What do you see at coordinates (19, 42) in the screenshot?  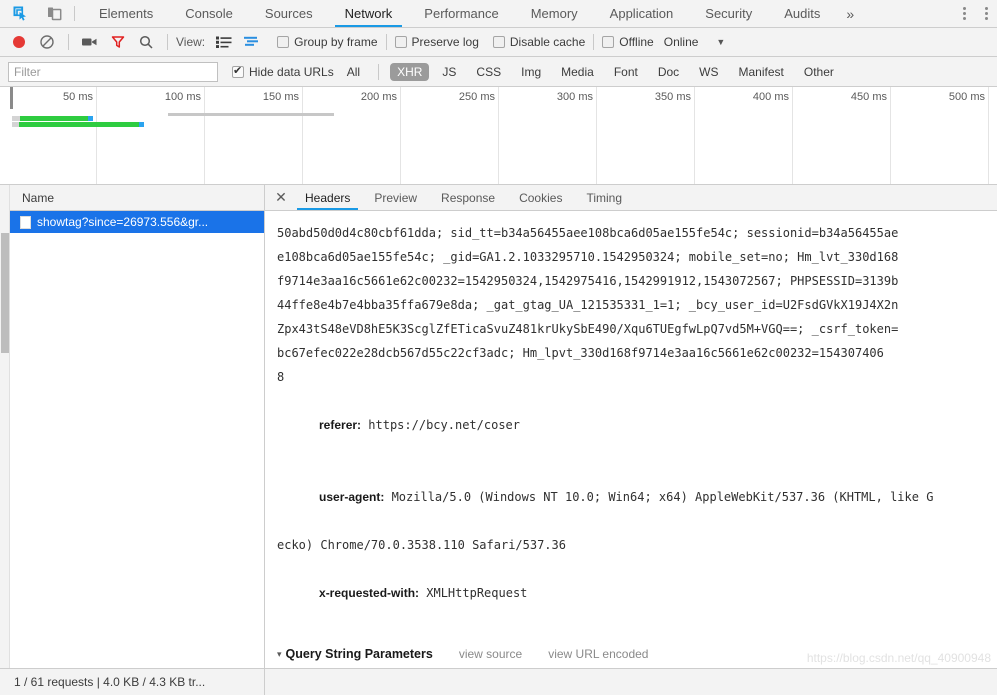 I see `record-circle-icon` at bounding box center [19, 42].